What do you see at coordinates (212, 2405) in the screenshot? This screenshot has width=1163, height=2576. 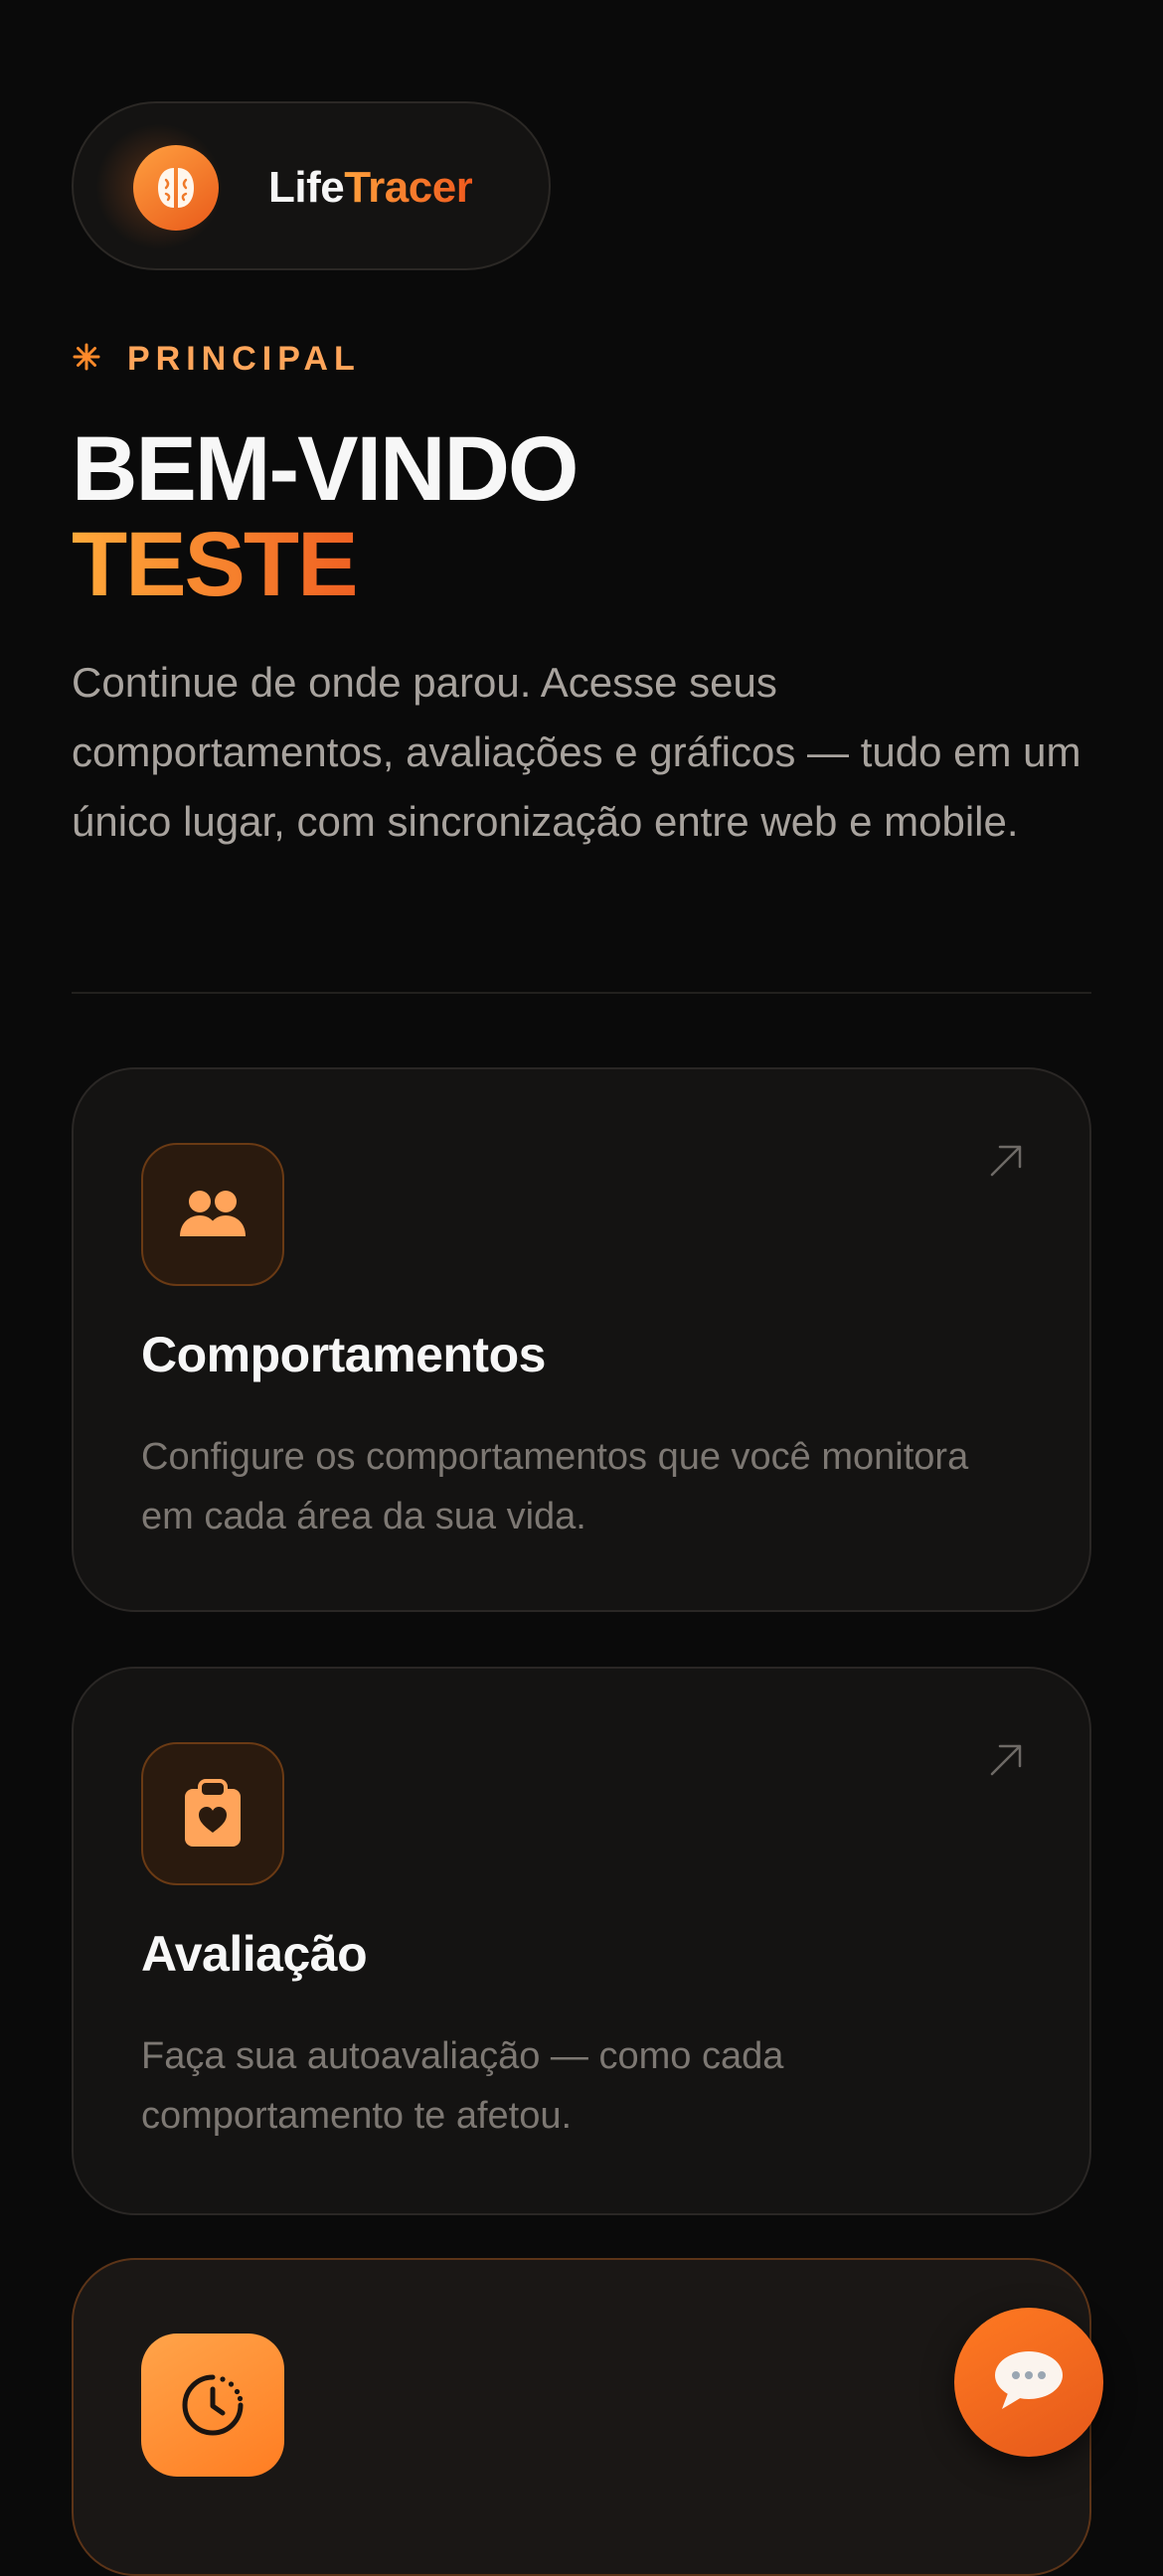 I see `clock-history-icon` at bounding box center [212, 2405].